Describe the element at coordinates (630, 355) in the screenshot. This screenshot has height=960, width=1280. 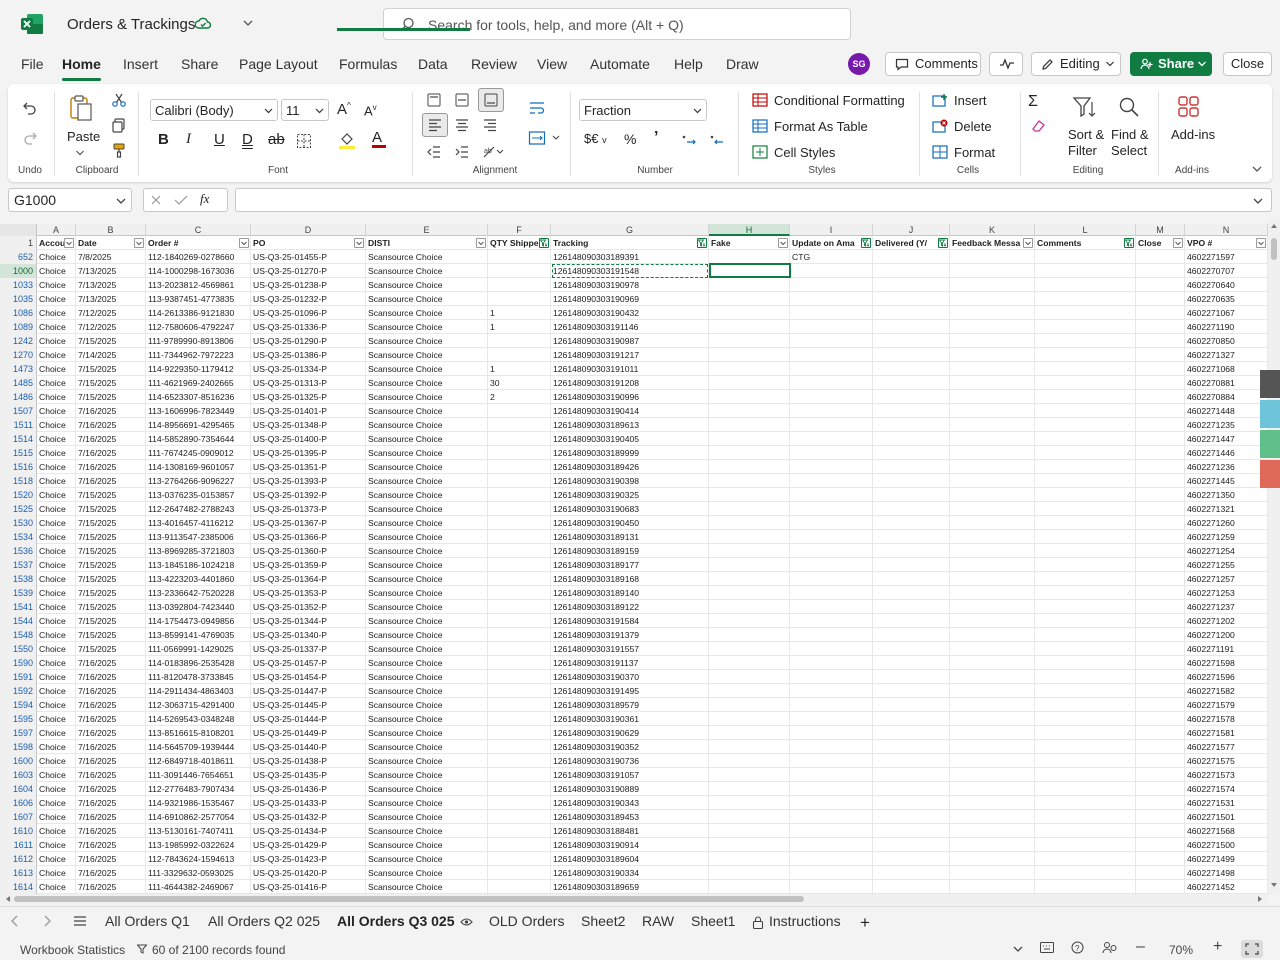
I see `cell-g: 126148090303191217` at that location.